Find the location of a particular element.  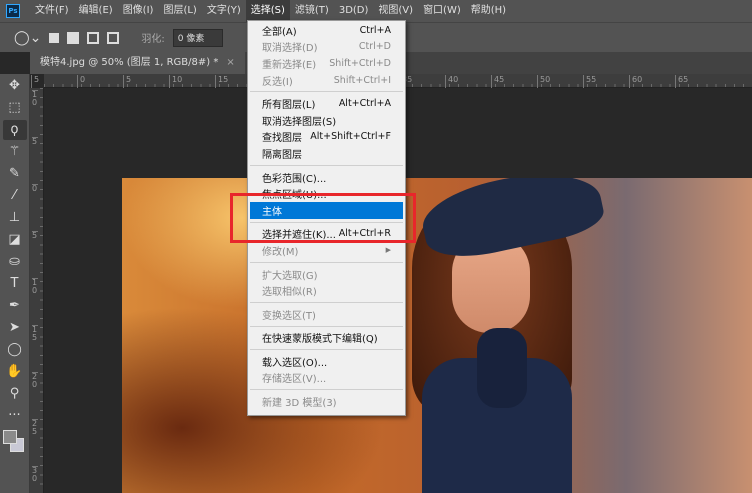

menu-3: 图层(L) is located at coordinates (179, 11).